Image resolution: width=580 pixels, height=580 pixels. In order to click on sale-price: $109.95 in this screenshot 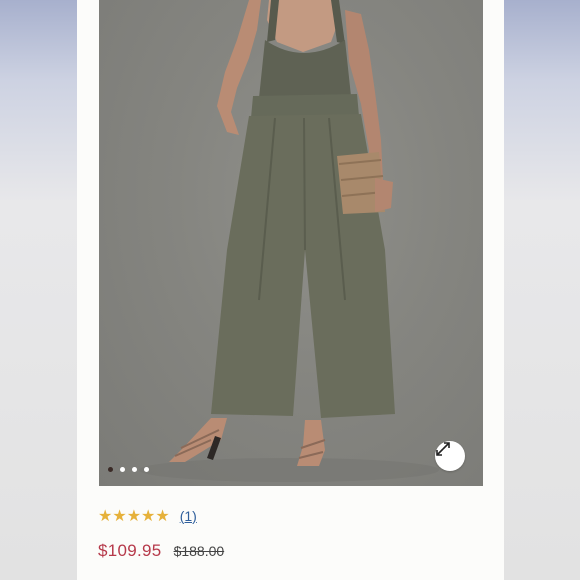, I will do `click(130, 550)`.